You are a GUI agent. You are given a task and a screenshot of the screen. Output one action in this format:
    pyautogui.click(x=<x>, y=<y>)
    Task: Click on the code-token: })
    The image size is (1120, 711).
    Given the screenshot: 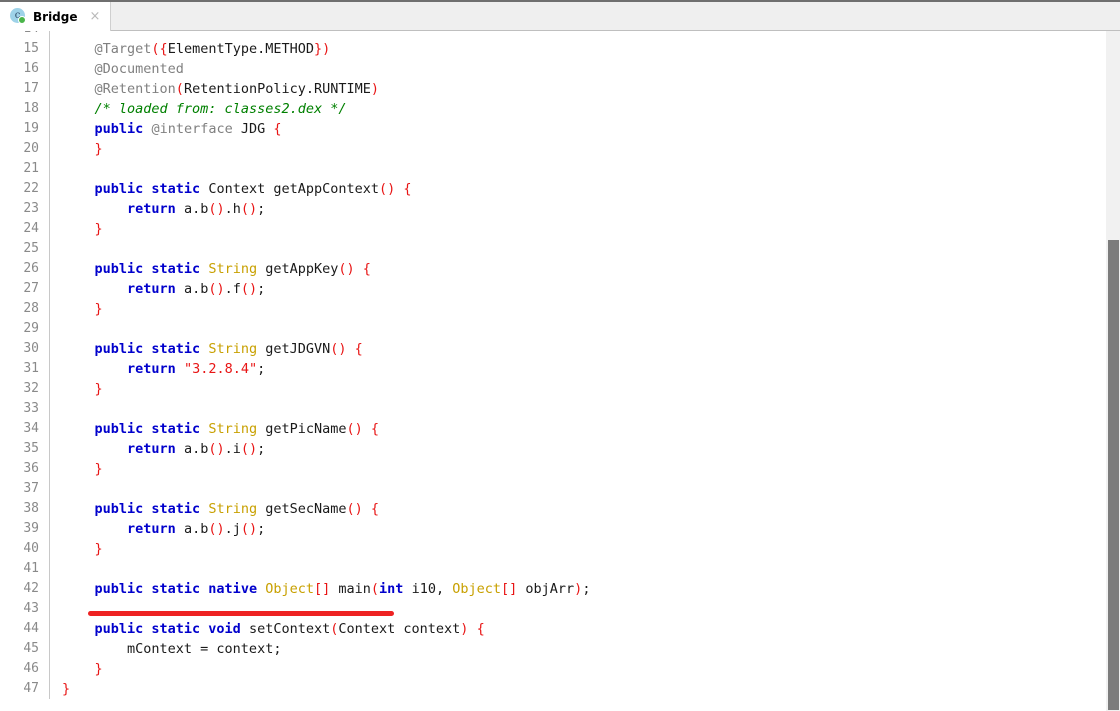 What is the action you would take?
    pyautogui.click(x=322, y=49)
    